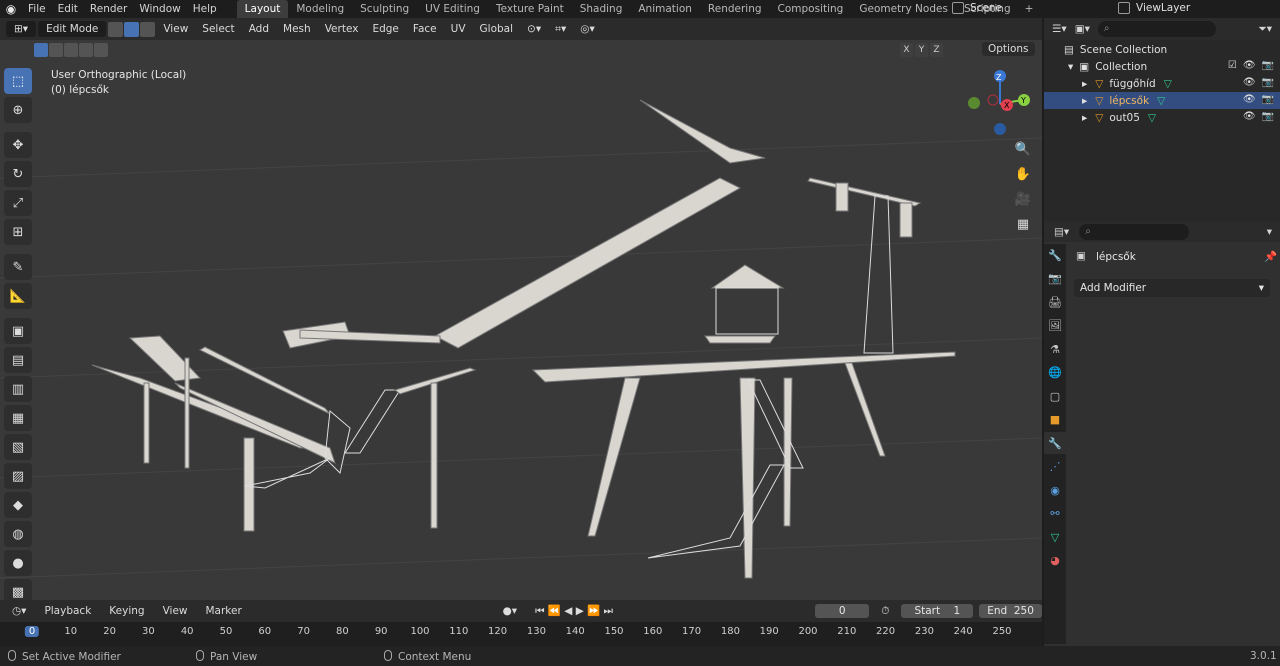 Image resolution: width=1280 pixels, height=666 pixels. What do you see at coordinates (116, 29) in the screenshot?
I see `vertex-select-icon` at bounding box center [116, 29].